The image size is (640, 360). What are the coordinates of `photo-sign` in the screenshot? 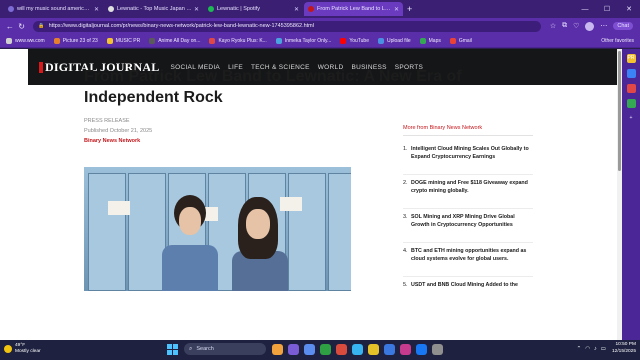 It's located at (291, 204).